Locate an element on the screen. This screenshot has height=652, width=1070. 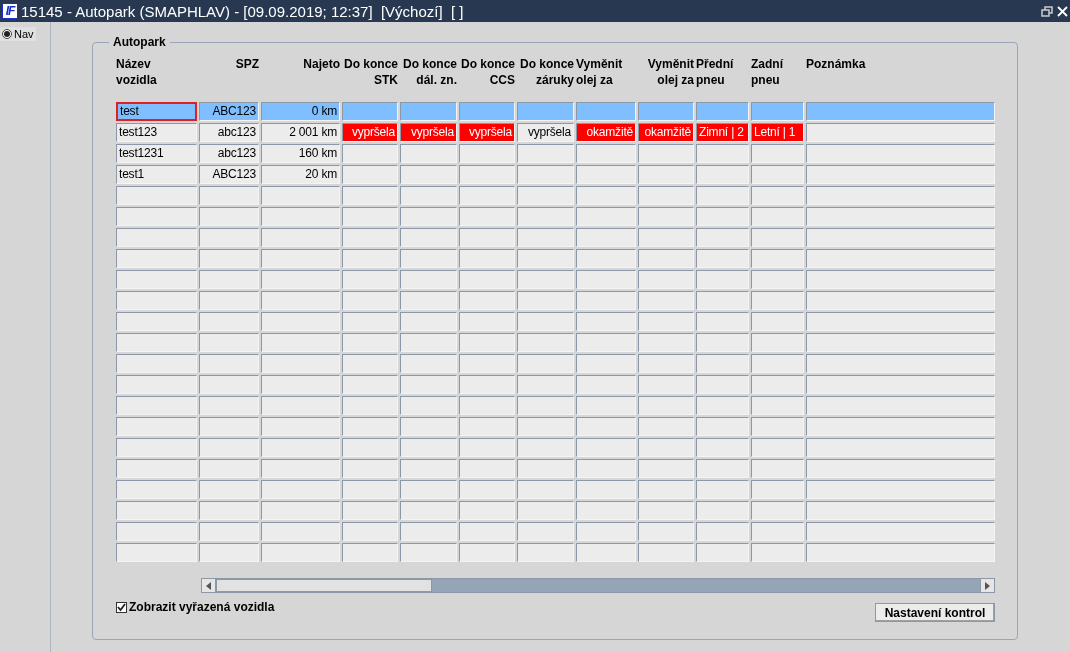
table-cell: ABC123 is located at coordinates (229, 111).